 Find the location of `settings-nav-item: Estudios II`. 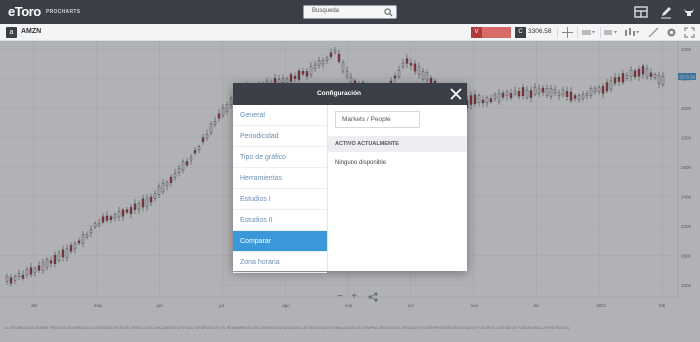

settings-nav-item: Estudios II is located at coordinates (280, 220).